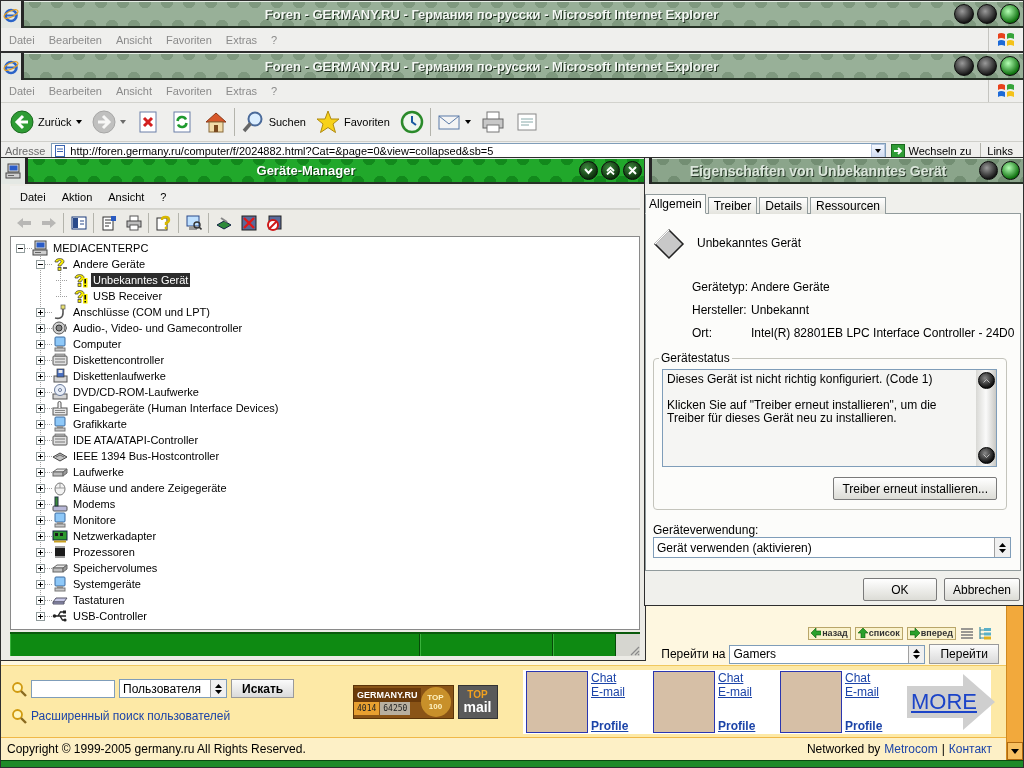  Describe the element at coordinates (126, 197) in the screenshot. I see `menu-item: Ansicht` at that location.